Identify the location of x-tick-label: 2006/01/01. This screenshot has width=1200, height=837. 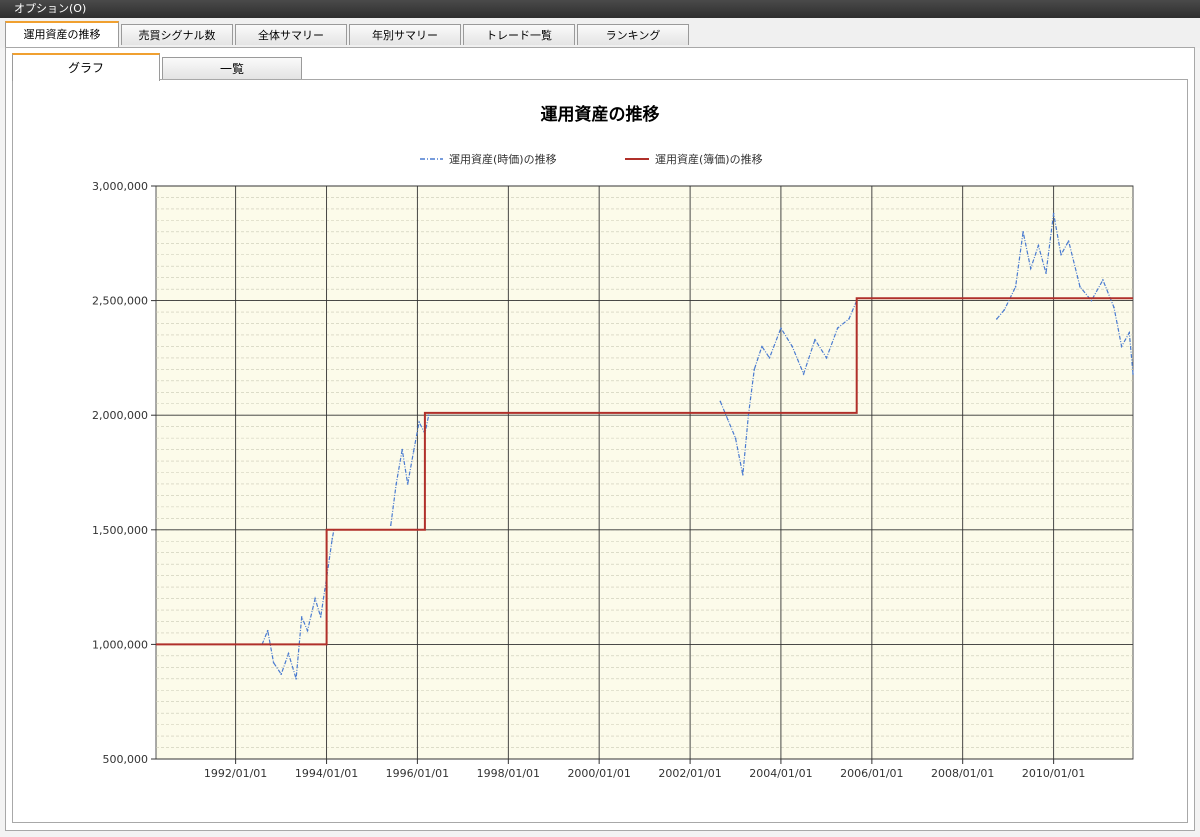
(871, 773).